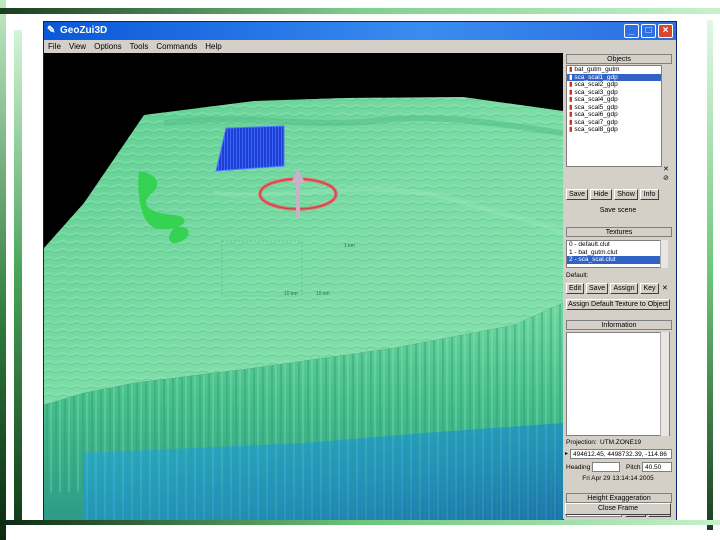  Describe the element at coordinates (577, 194) in the screenshot. I see `save-object-button: Save` at that location.